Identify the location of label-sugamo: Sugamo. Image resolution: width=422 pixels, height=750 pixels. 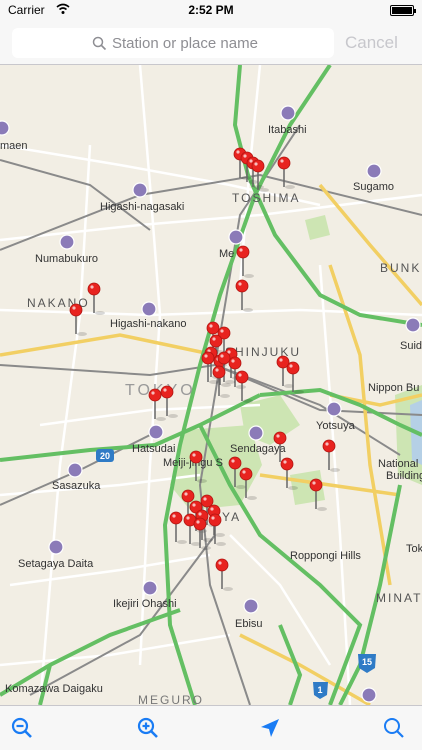
(373, 187).